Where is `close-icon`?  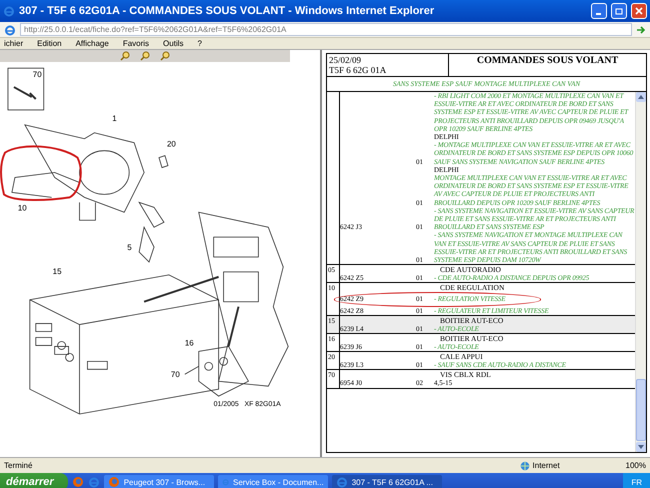
close-icon is located at coordinates (639, 11).